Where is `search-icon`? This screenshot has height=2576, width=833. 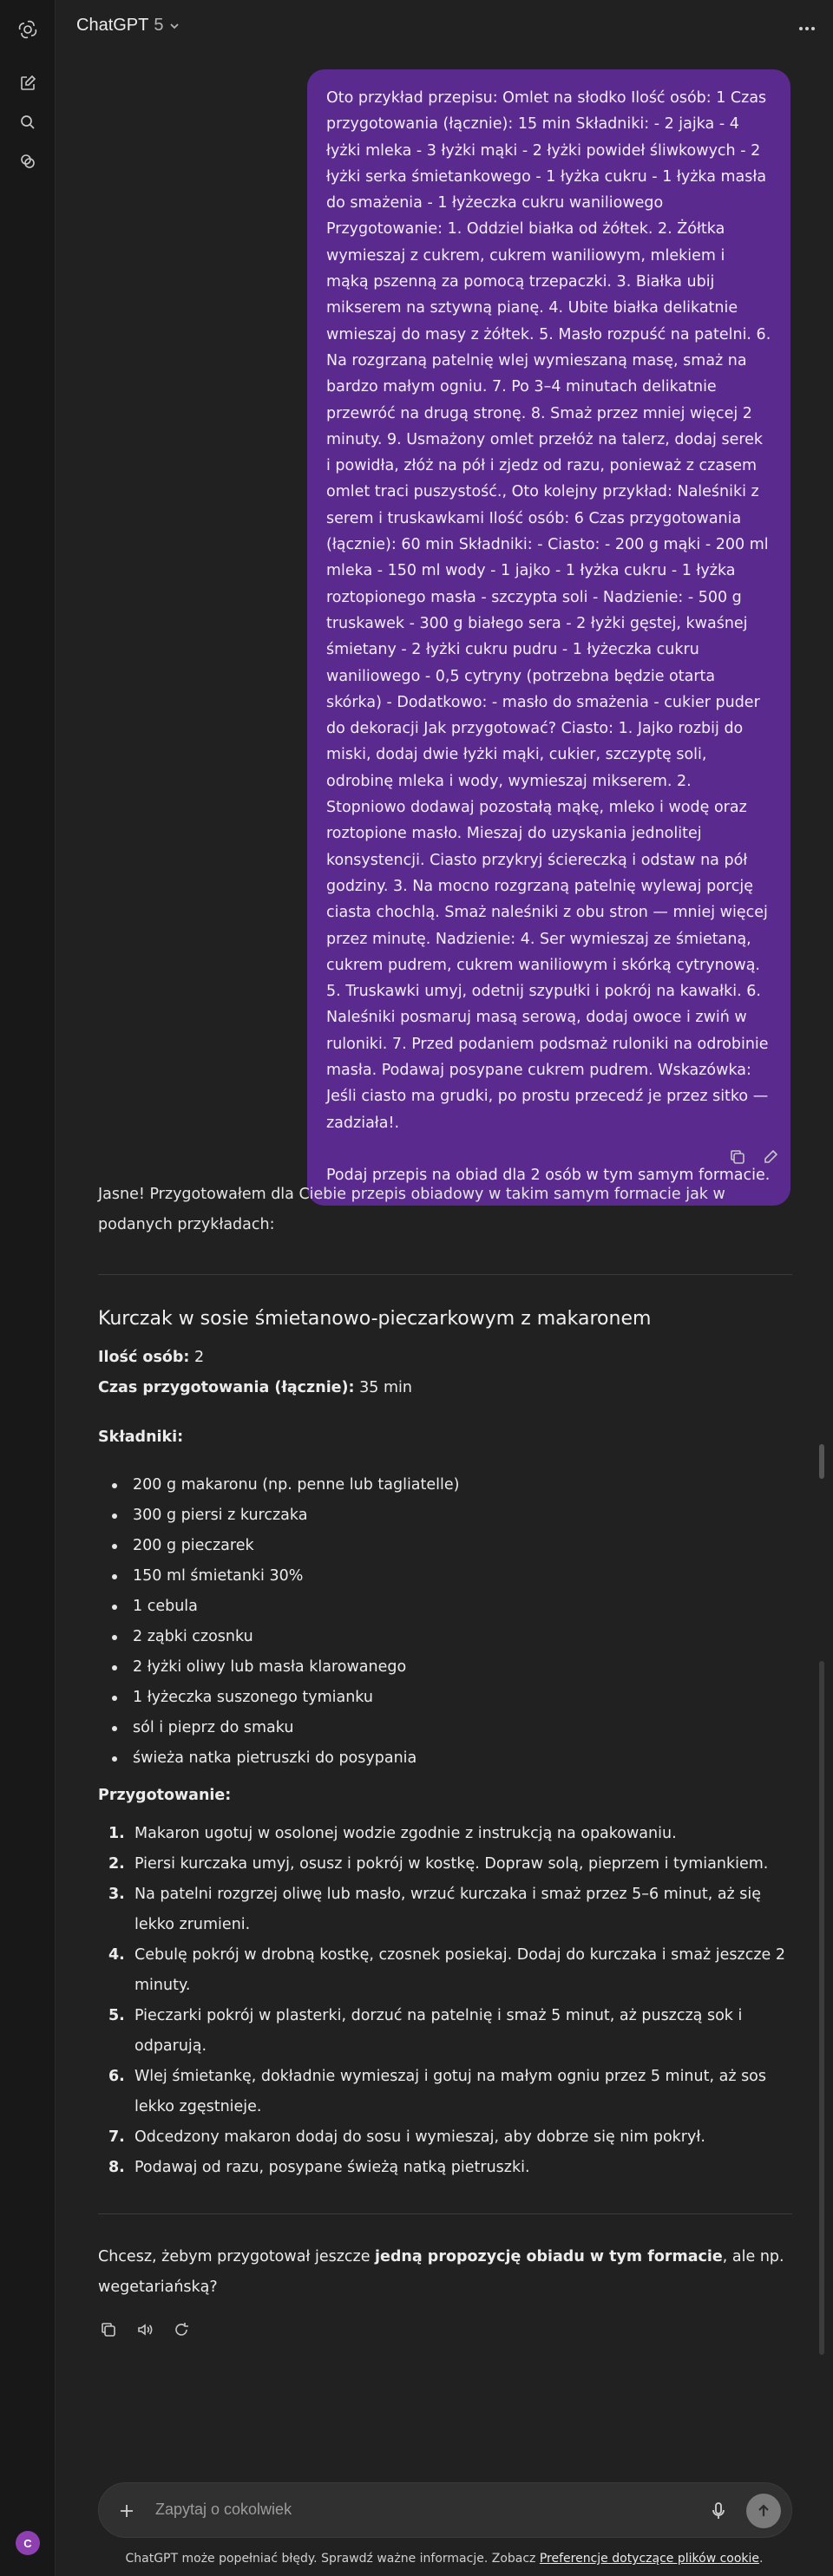
search-icon is located at coordinates (28, 122).